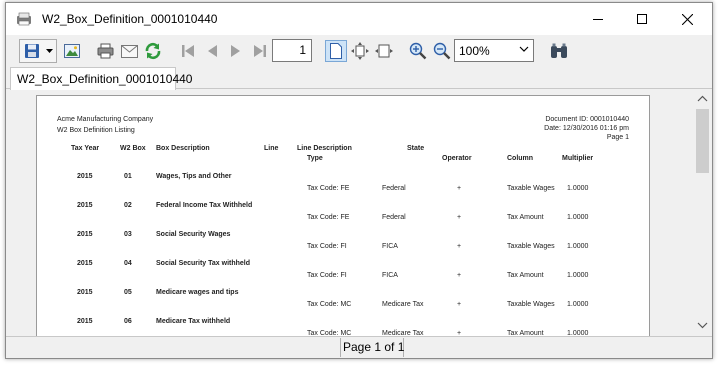 This screenshot has height=365, width=719. What do you see at coordinates (702, 98) in the screenshot?
I see `scroll-up-icon` at bounding box center [702, 98].